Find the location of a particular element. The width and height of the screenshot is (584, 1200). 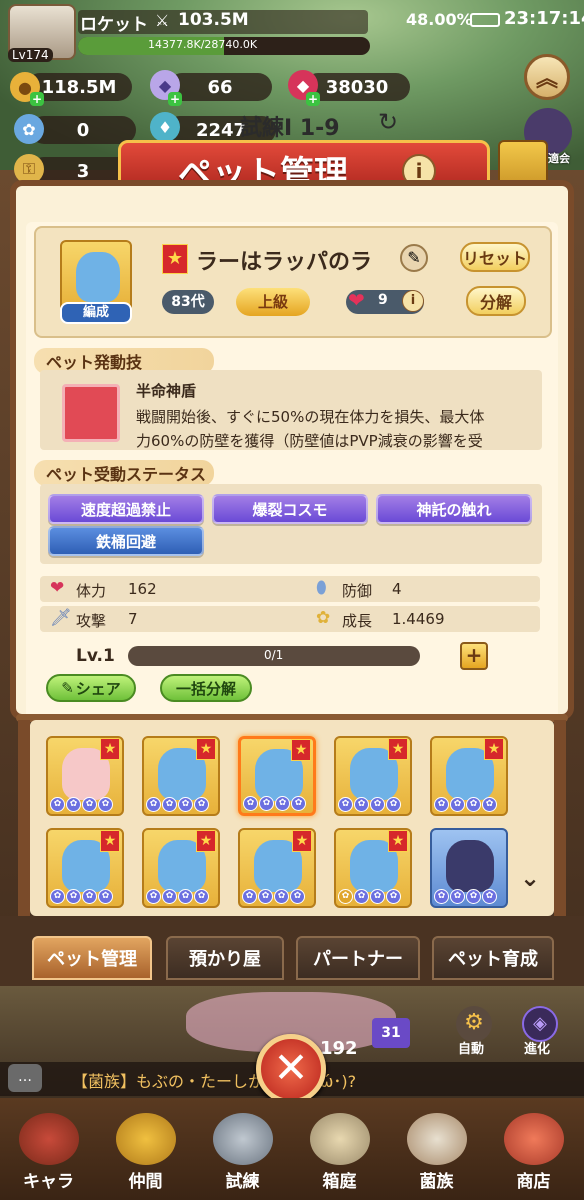

crystal-pill: 66 is located at coordinates (220, 87).